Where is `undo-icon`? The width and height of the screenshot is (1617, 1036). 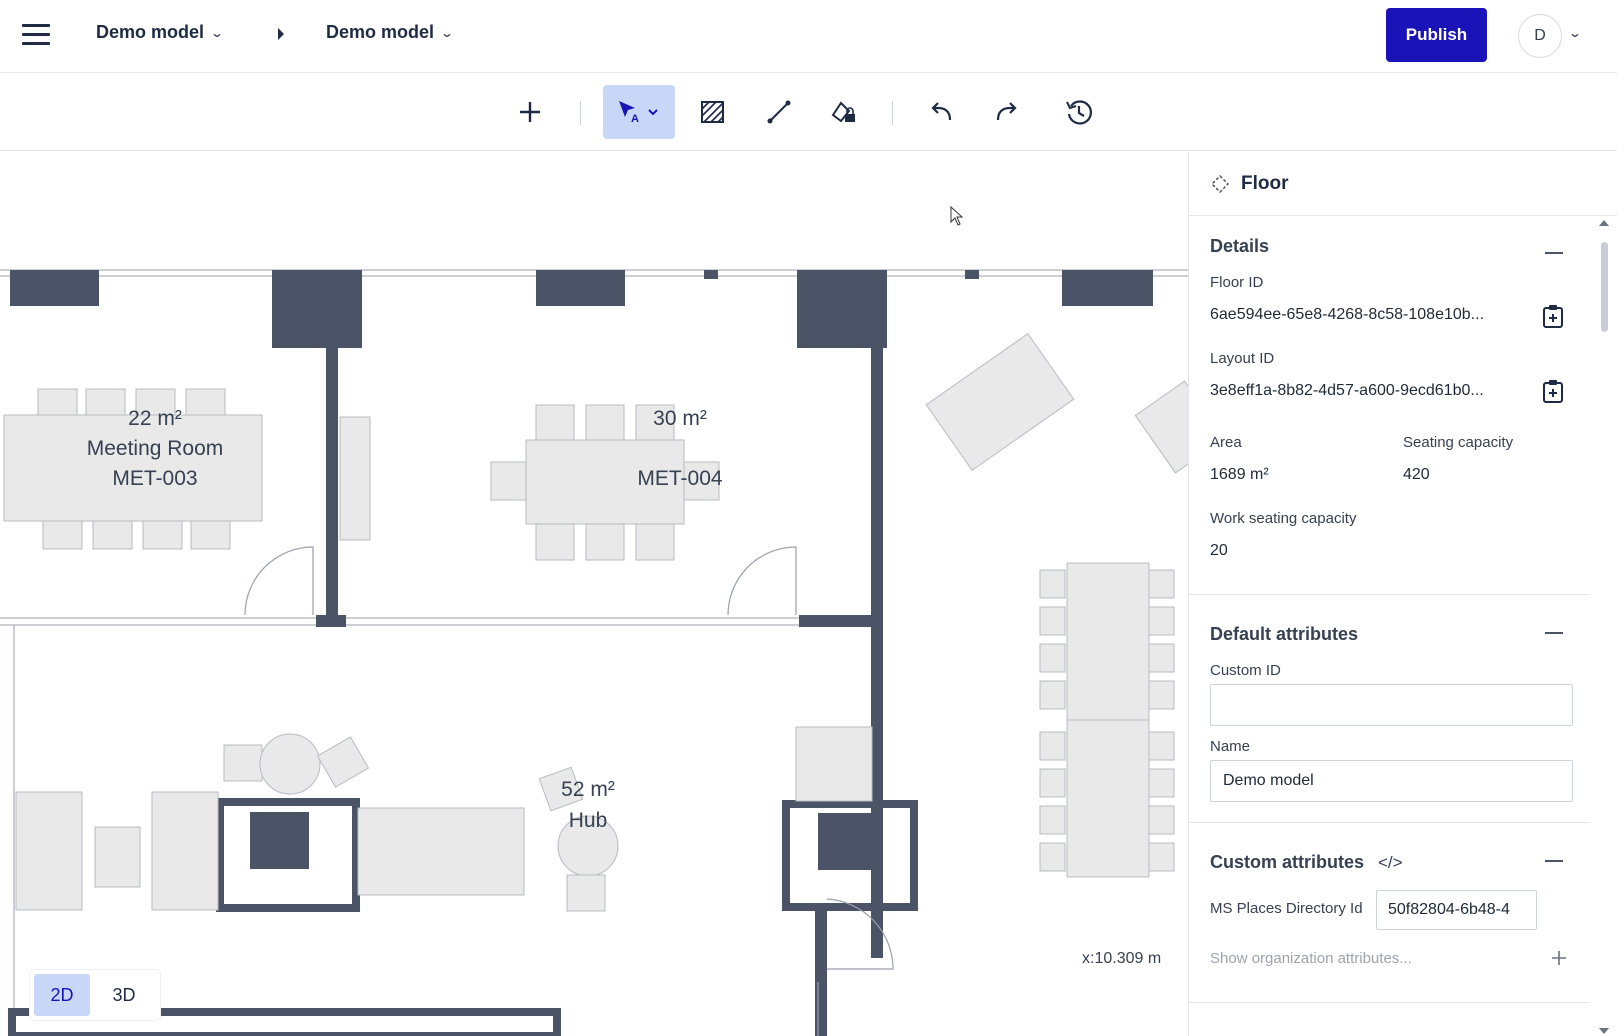 undo-icon is located at coordinates (941, 111).